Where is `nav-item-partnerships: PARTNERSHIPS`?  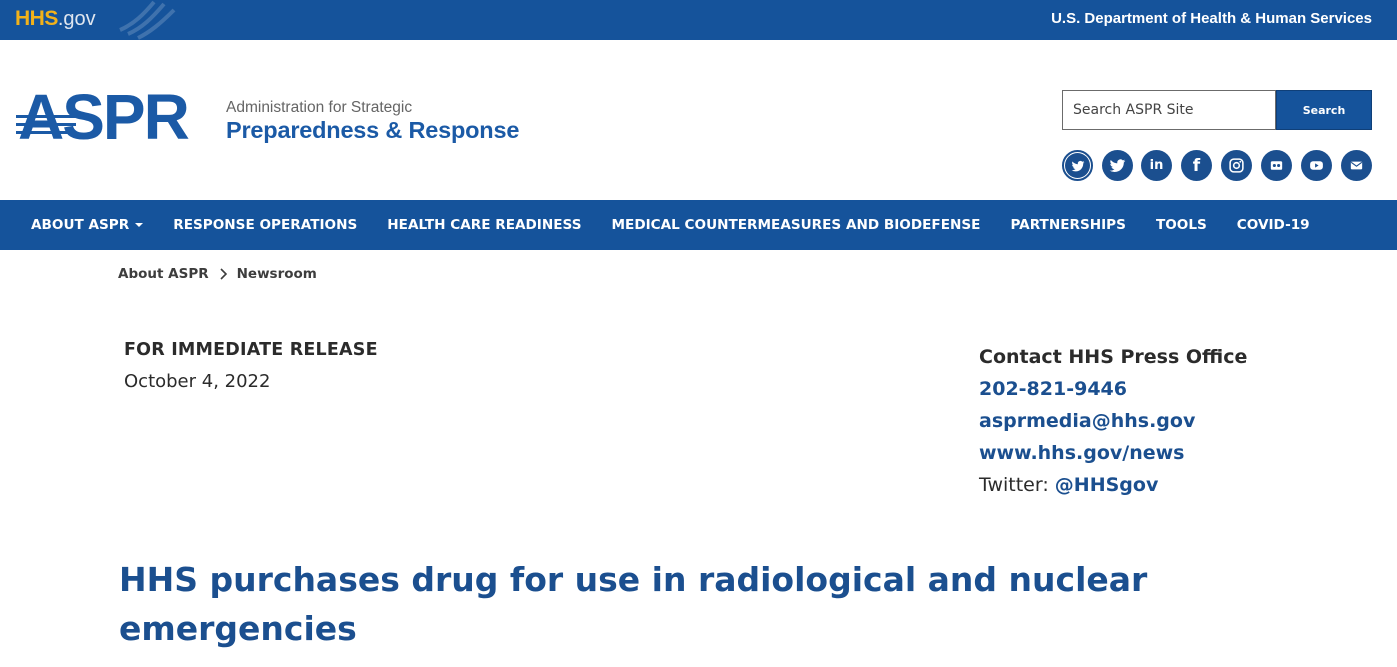 nav-item-partnerships: PARTNERSHIPS is located at coordinates (1067, 225).